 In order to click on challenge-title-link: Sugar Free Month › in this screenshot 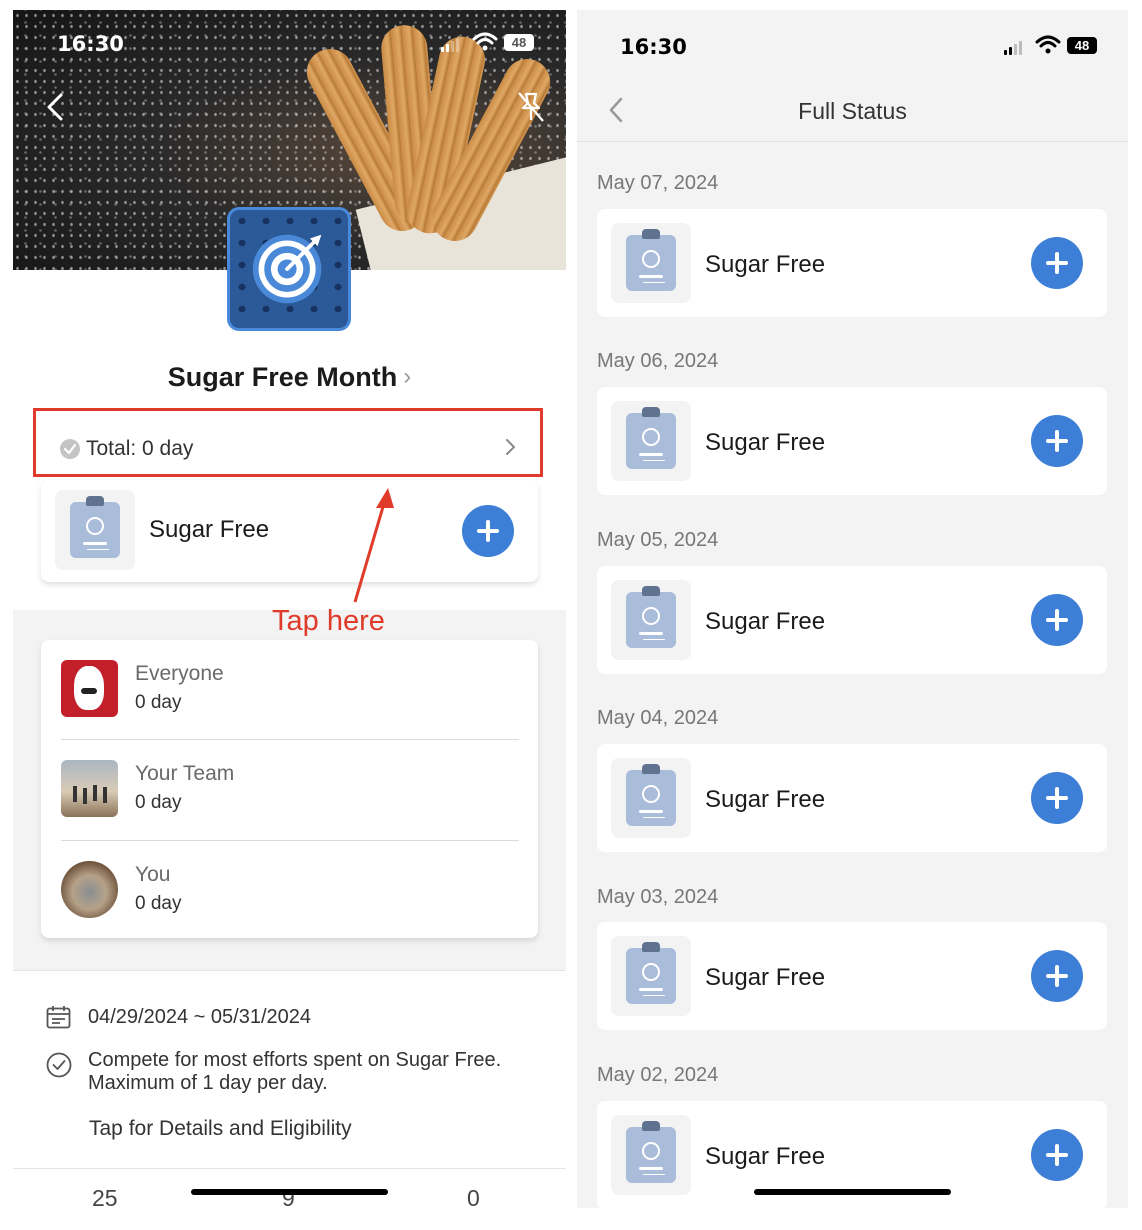, I will do `click(289, 377)`.